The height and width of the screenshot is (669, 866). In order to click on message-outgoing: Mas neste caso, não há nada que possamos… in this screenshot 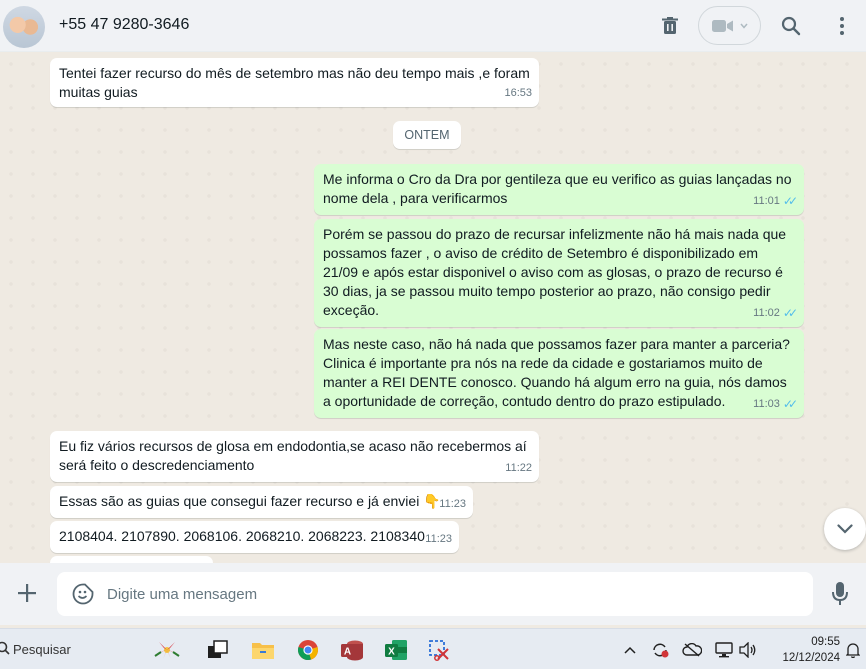, I will do `click(559, 373)`.